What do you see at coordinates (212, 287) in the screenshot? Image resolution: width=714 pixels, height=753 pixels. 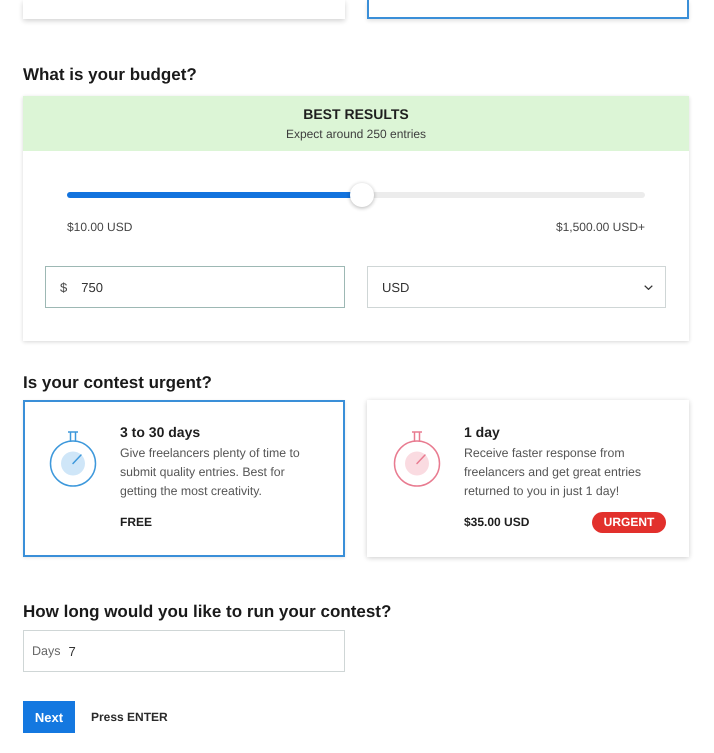 I see `amount-input: 750` at bounding box center [212, 287].